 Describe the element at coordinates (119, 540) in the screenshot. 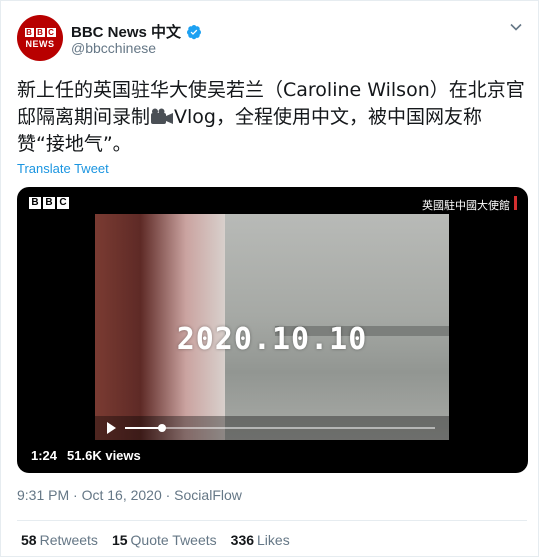

I see `quote-tweets-count: 15` at that location.